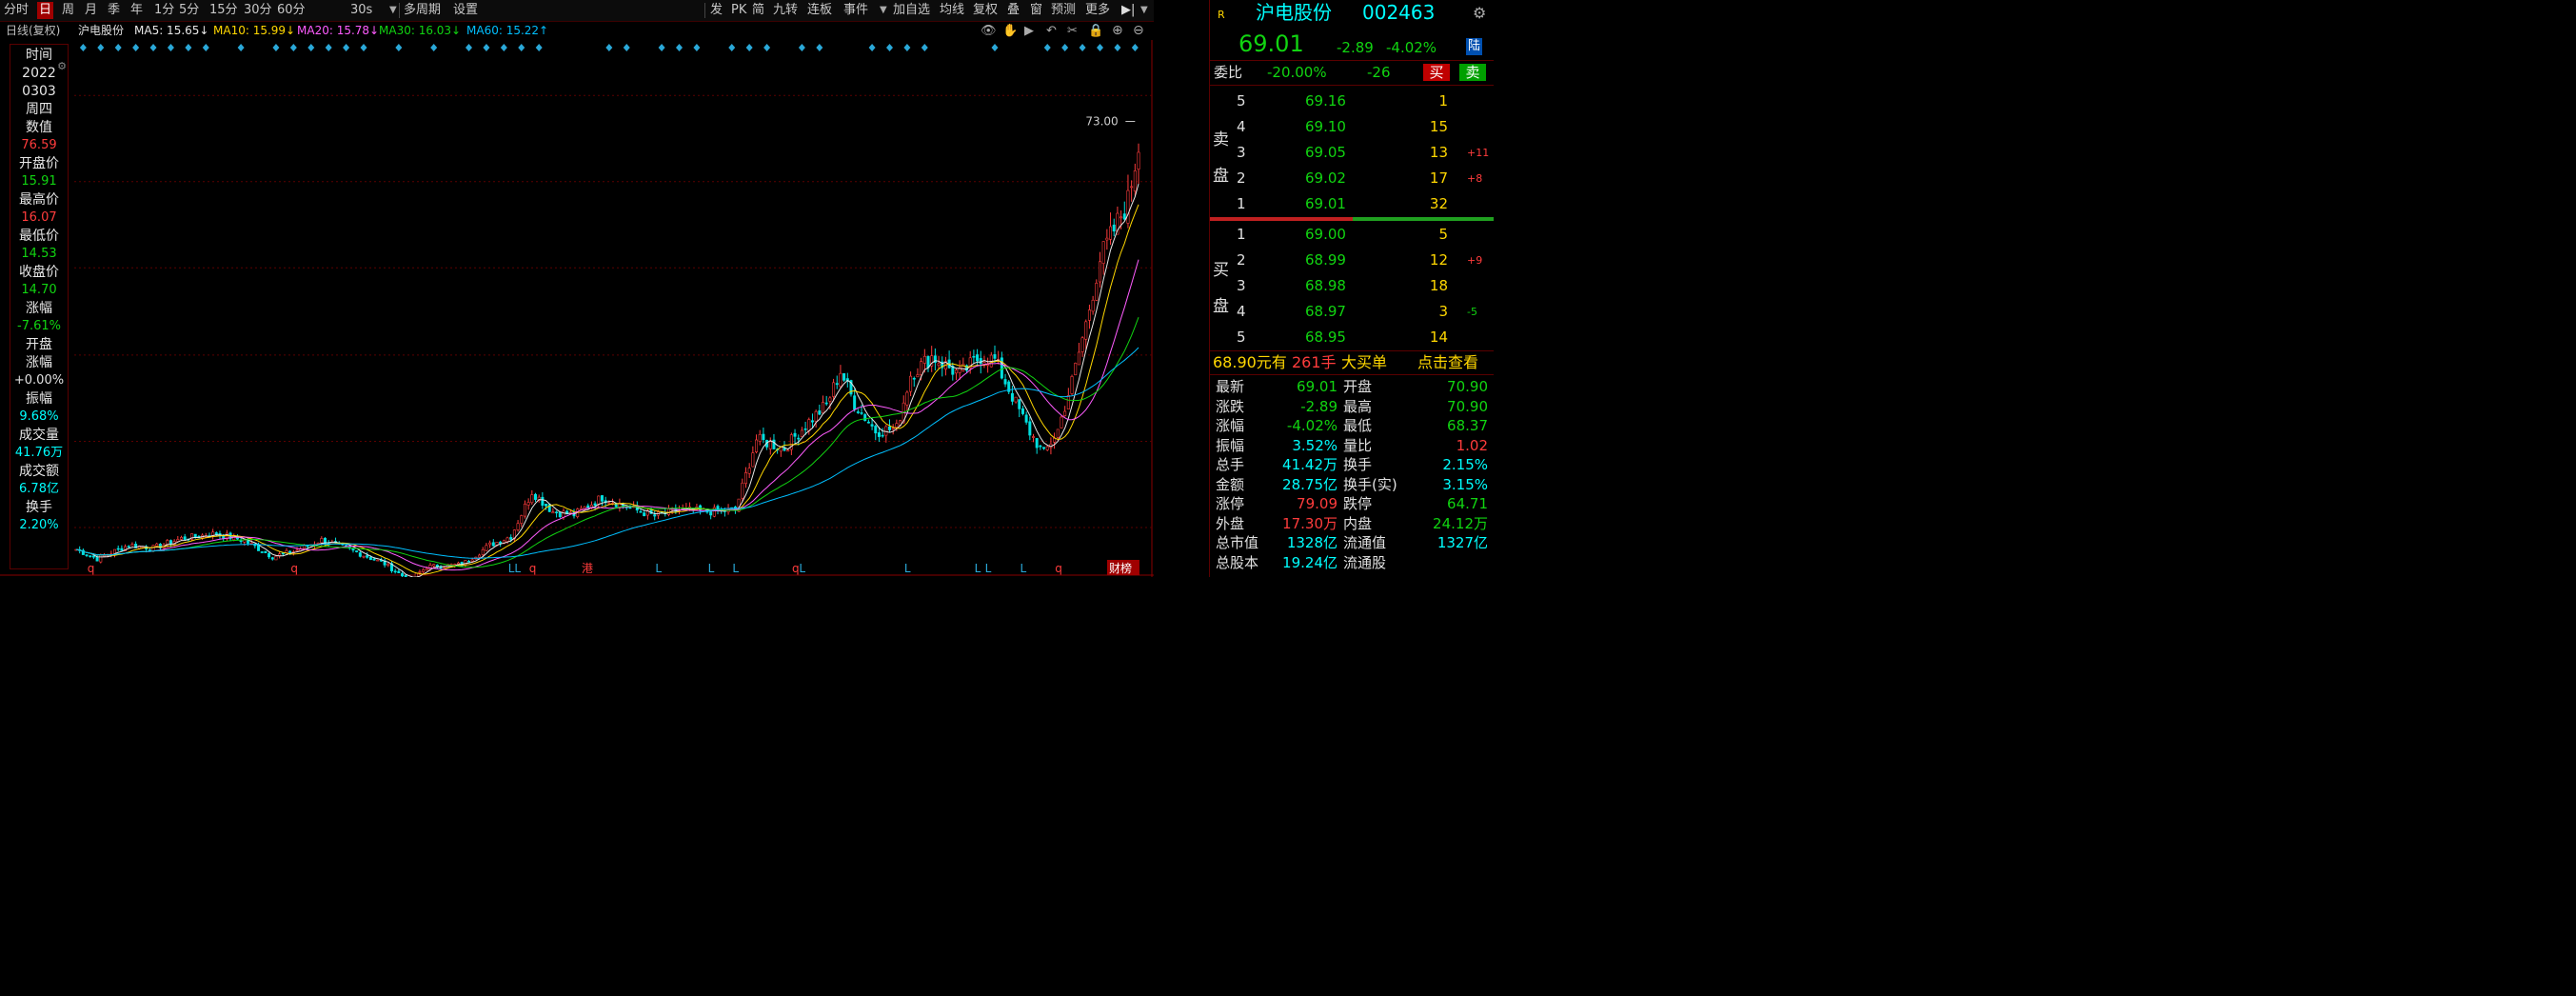 This screenshot has width=2576, height=996. I want to click on event-markers, so click(609, 47).